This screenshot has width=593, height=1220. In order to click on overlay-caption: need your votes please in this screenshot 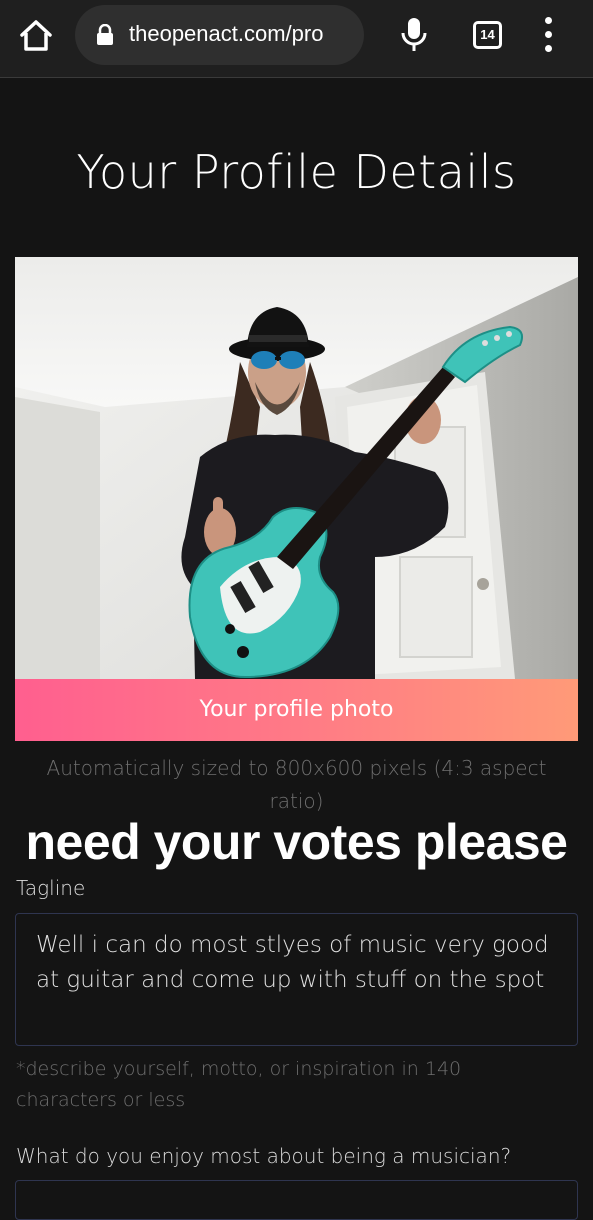, I will do `click(296, 842)`.